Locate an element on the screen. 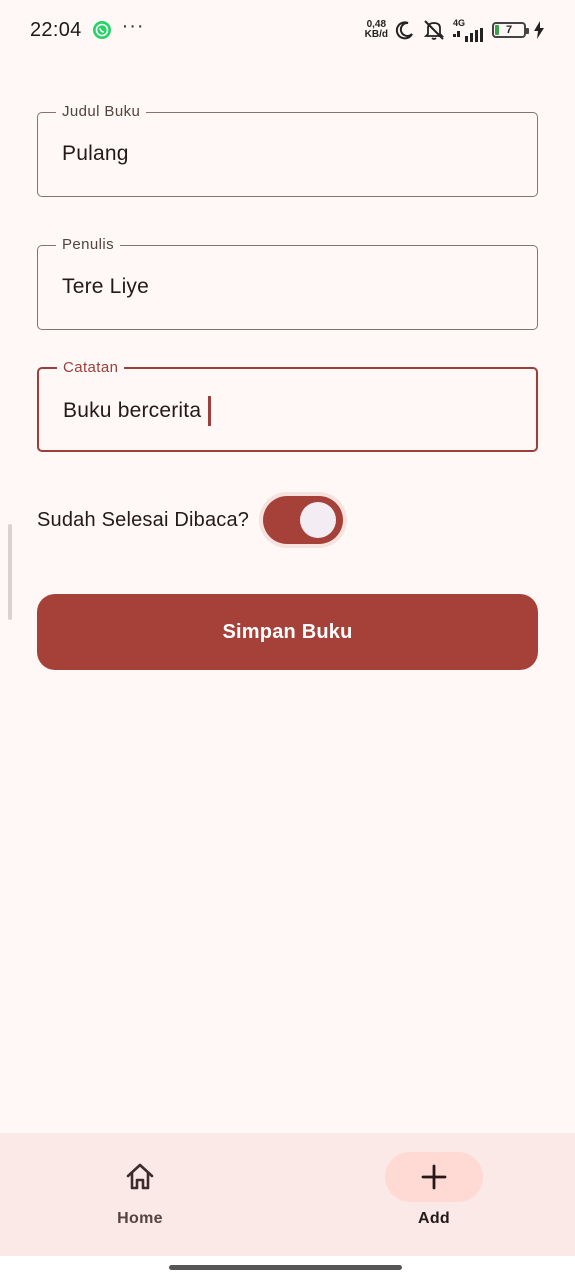  nav-home-indicator is located at coordinates (140, 1177).